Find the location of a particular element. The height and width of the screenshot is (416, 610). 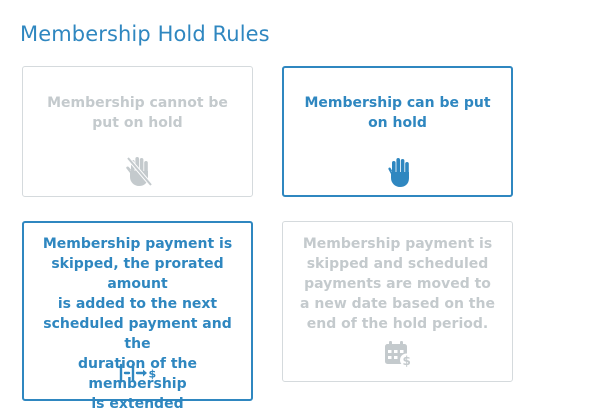

hand-icon is located at coordinates (400, 174).